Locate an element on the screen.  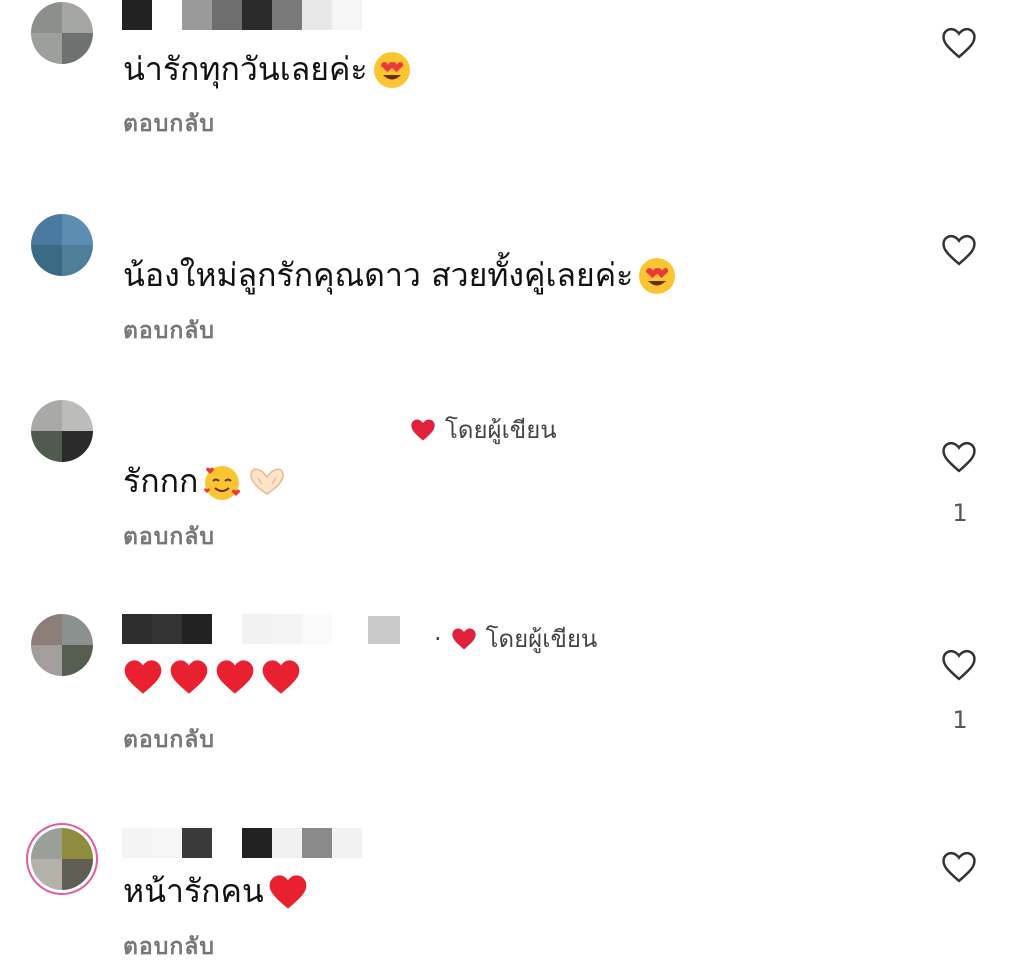
comment-text: น้องใหม่ลูกรักคุณดาว สวยทั้งคู่เลยค่ะ is located at coordinates (400, 275).